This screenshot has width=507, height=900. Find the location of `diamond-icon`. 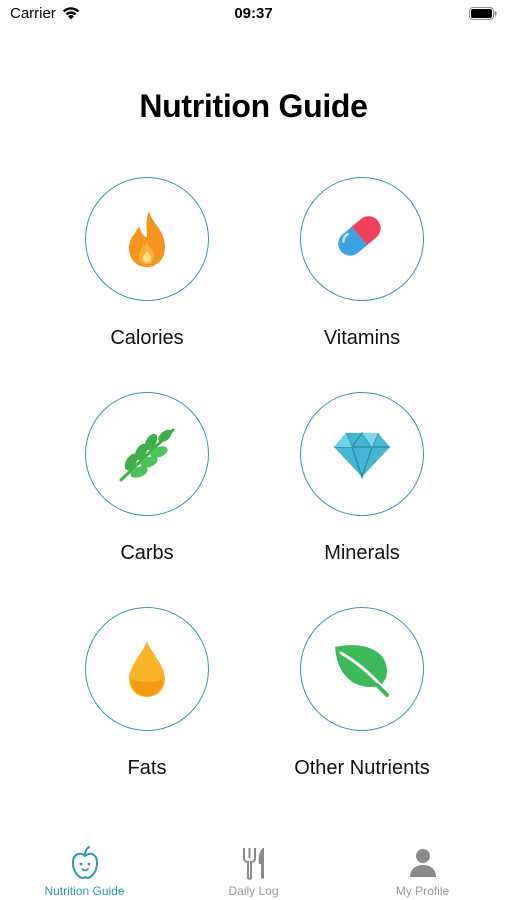

diamond-icon is located at coordinates (362, 454).